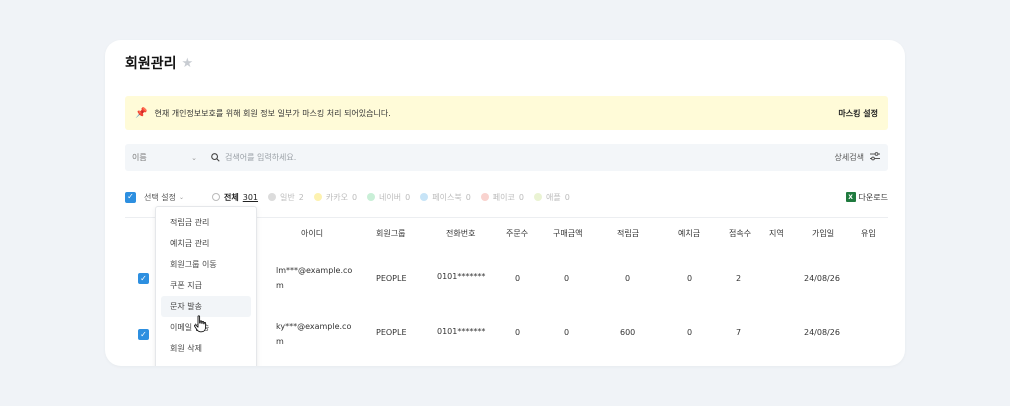  Describe the element at coordinates (628, 332) in the screenshot. I see `row-points: 600` at that location.